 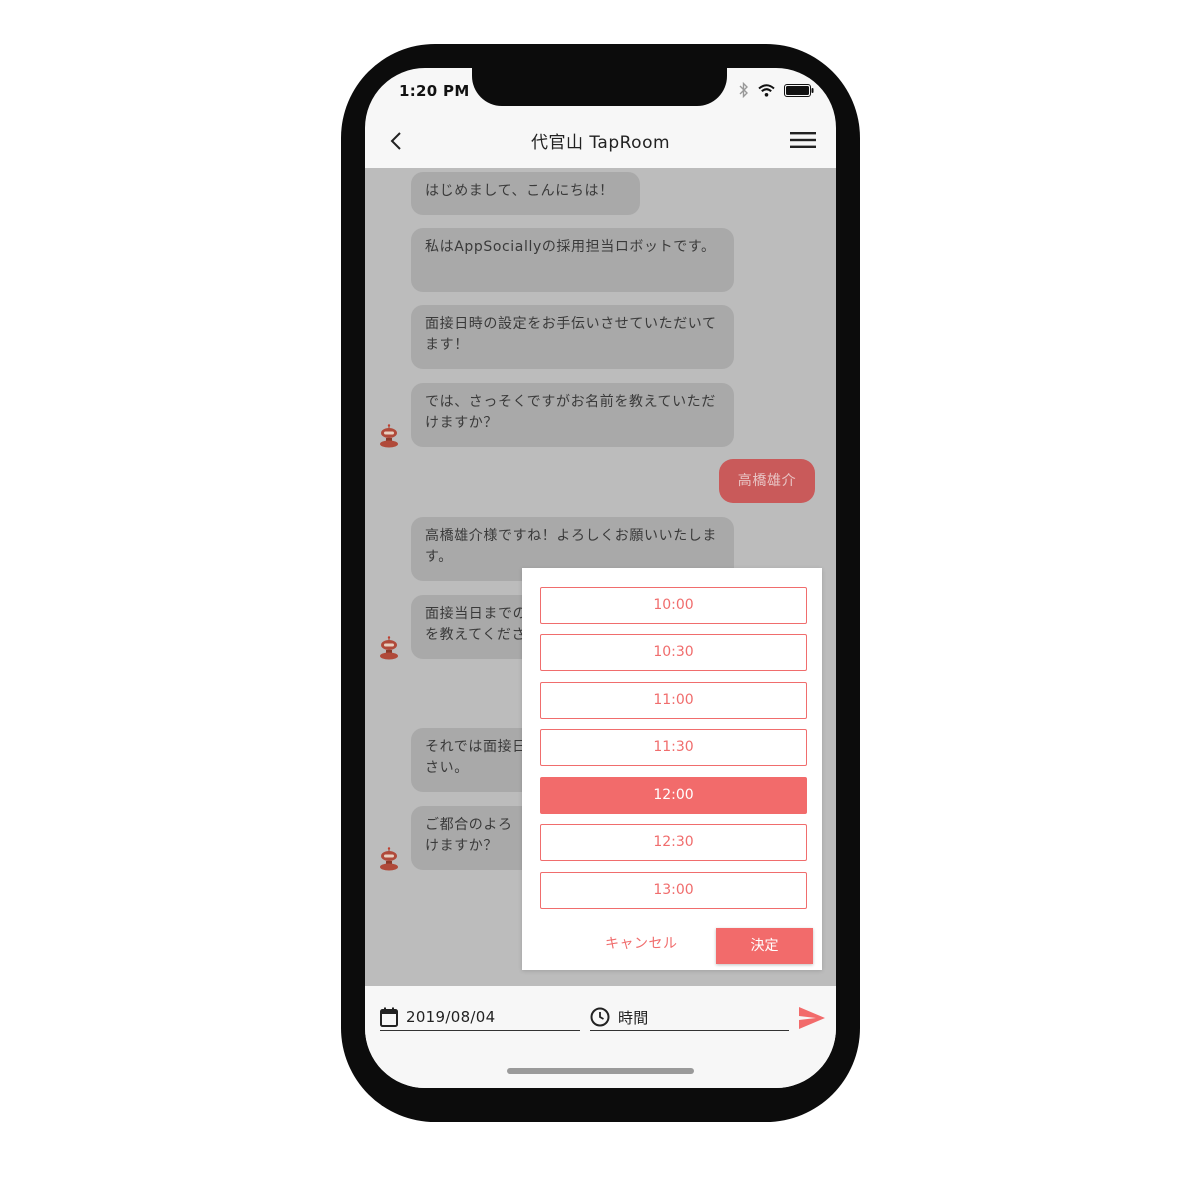 I want to click on confirm-button: 決定, so click(x=764, y=946).